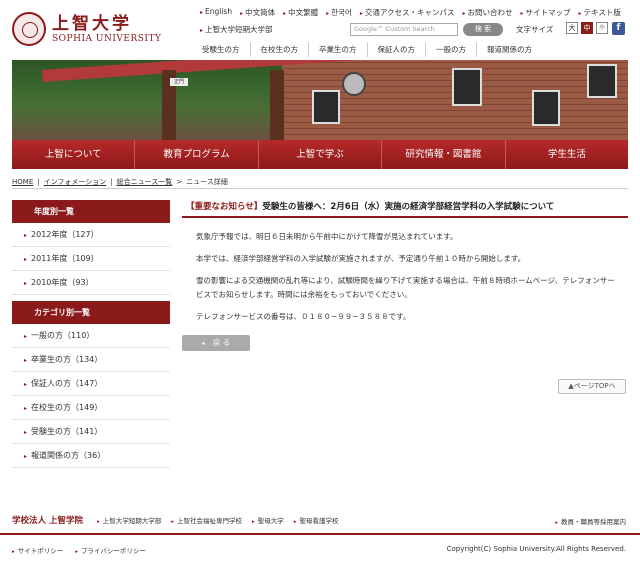 This screenshot has height=568, width=640. What do you see at coordinates (129, 520) in the screenshot?
I see `footer-link-junior-college: 上智大学短期大学部` at bounding box center [129, 520].